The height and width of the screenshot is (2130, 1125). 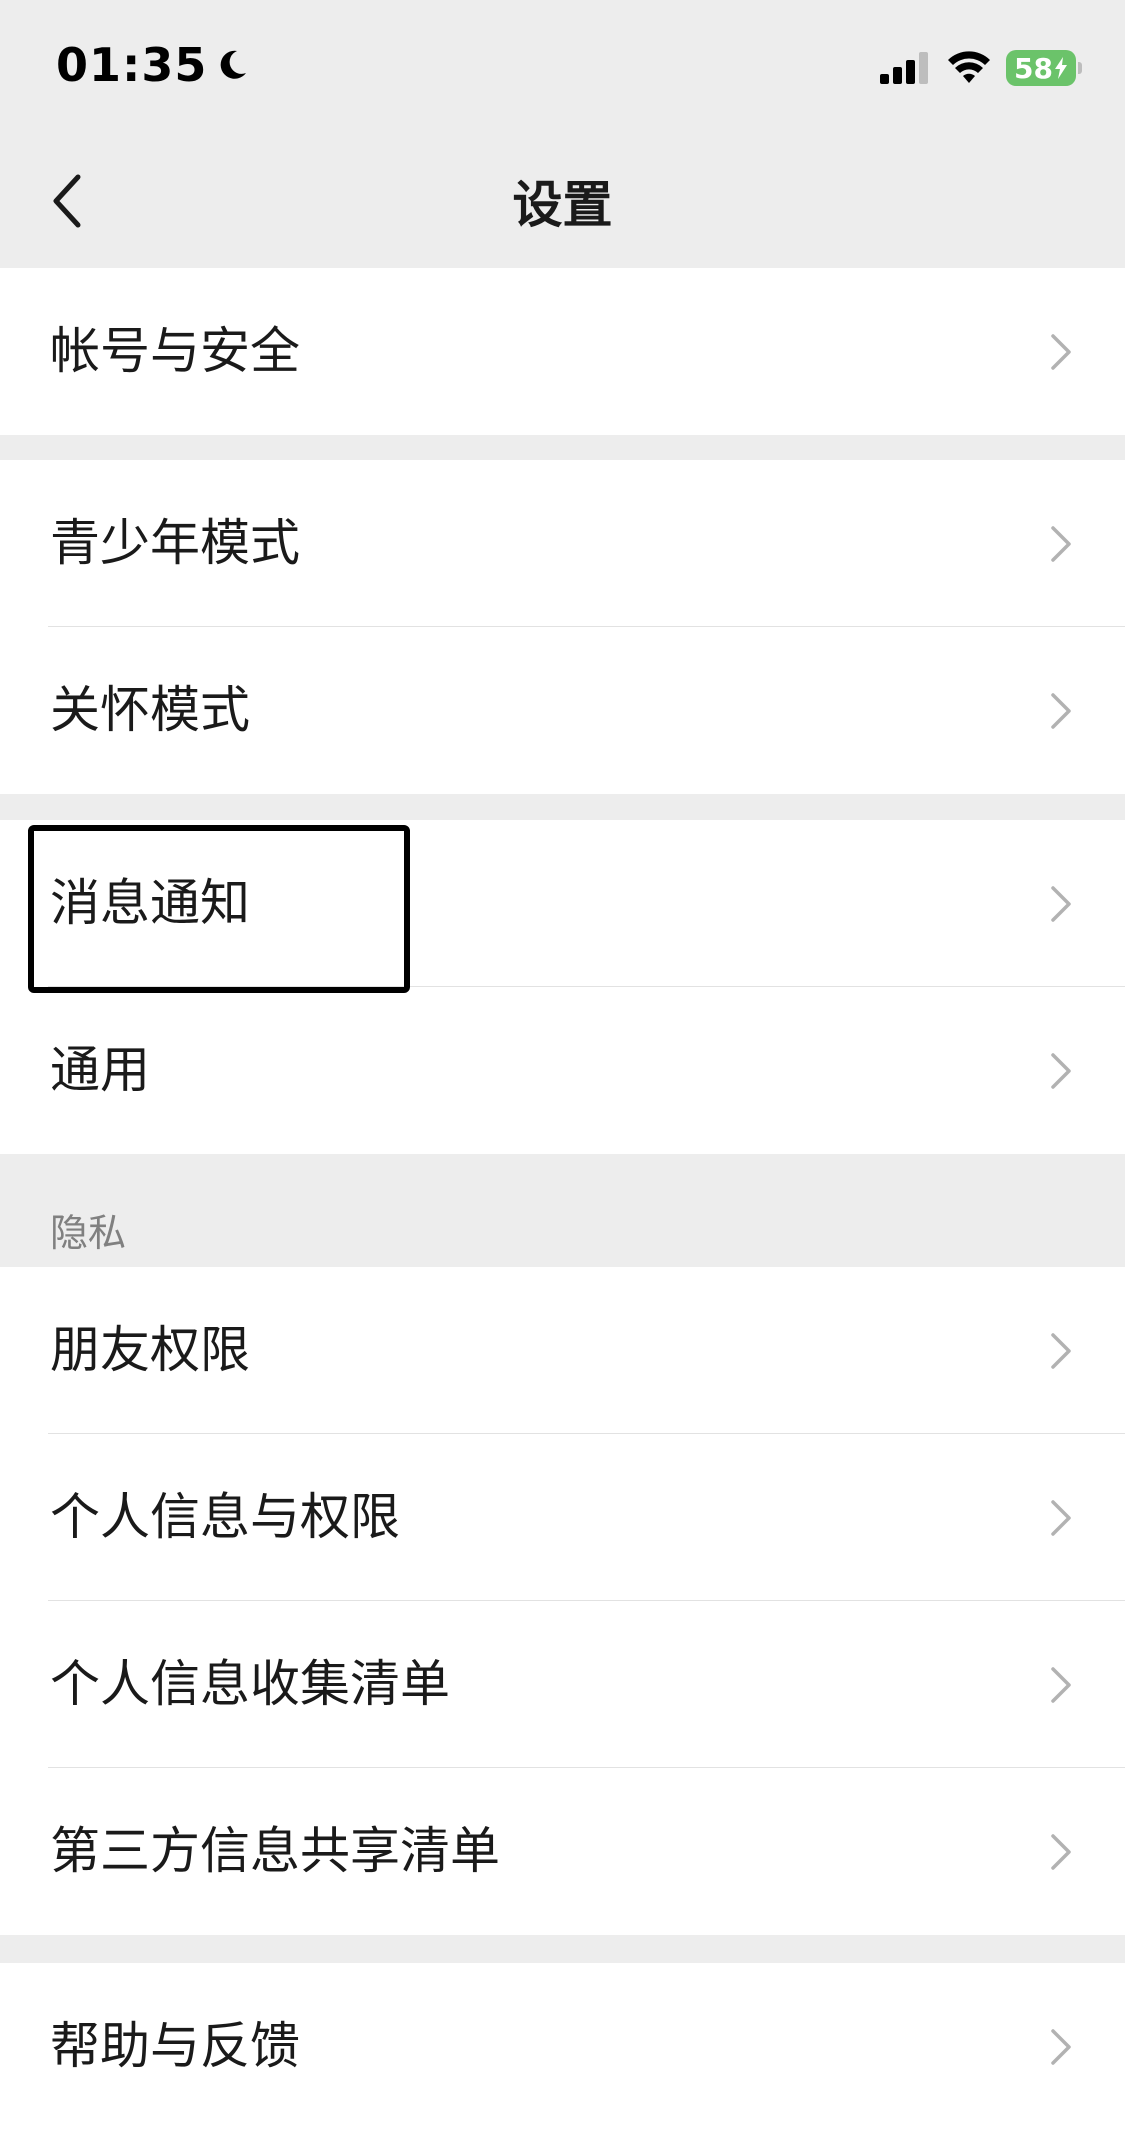 What do you see at coordinates (562, 1517) in the screenshot?
I see `settings-item-personal-info-permissions: 个人信息与权限` at bounding box center [562, 1517].